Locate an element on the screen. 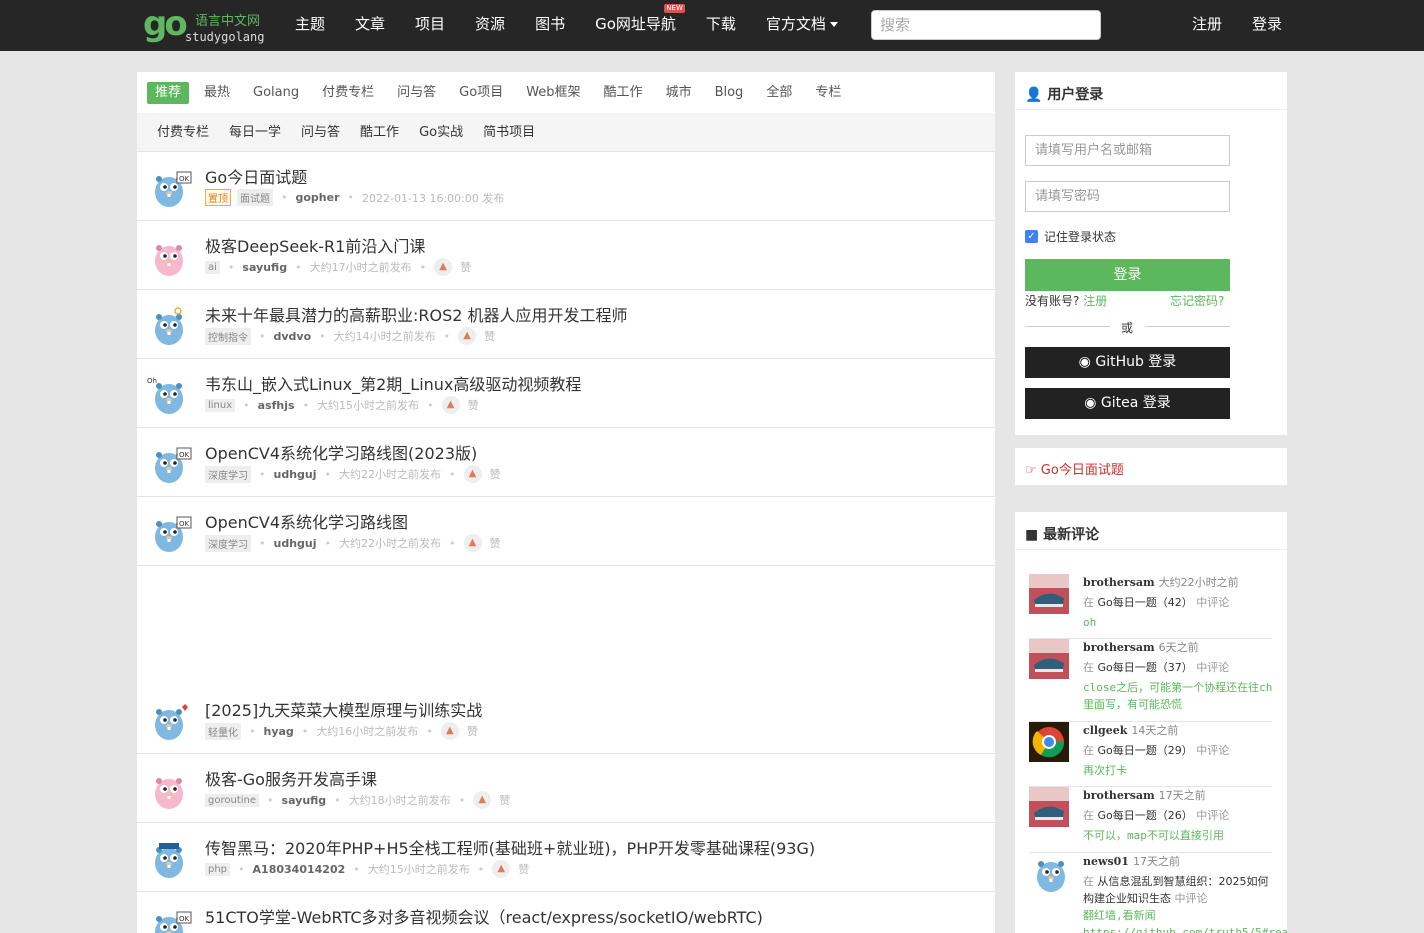 The image size is (1424, 933). github-login-button: ◉ GitHub 登录 is located at coordinates (1127, 362).